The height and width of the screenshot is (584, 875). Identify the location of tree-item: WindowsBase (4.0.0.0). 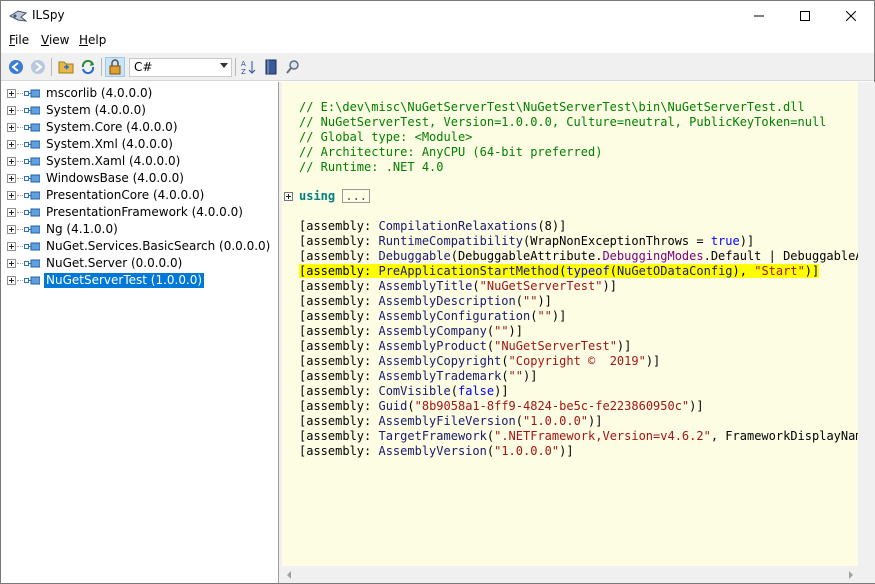
(140, 178).